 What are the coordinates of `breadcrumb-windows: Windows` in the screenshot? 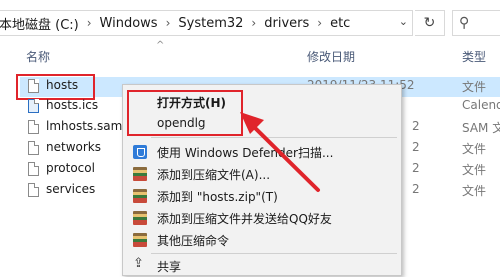 It's located at (129, 23).